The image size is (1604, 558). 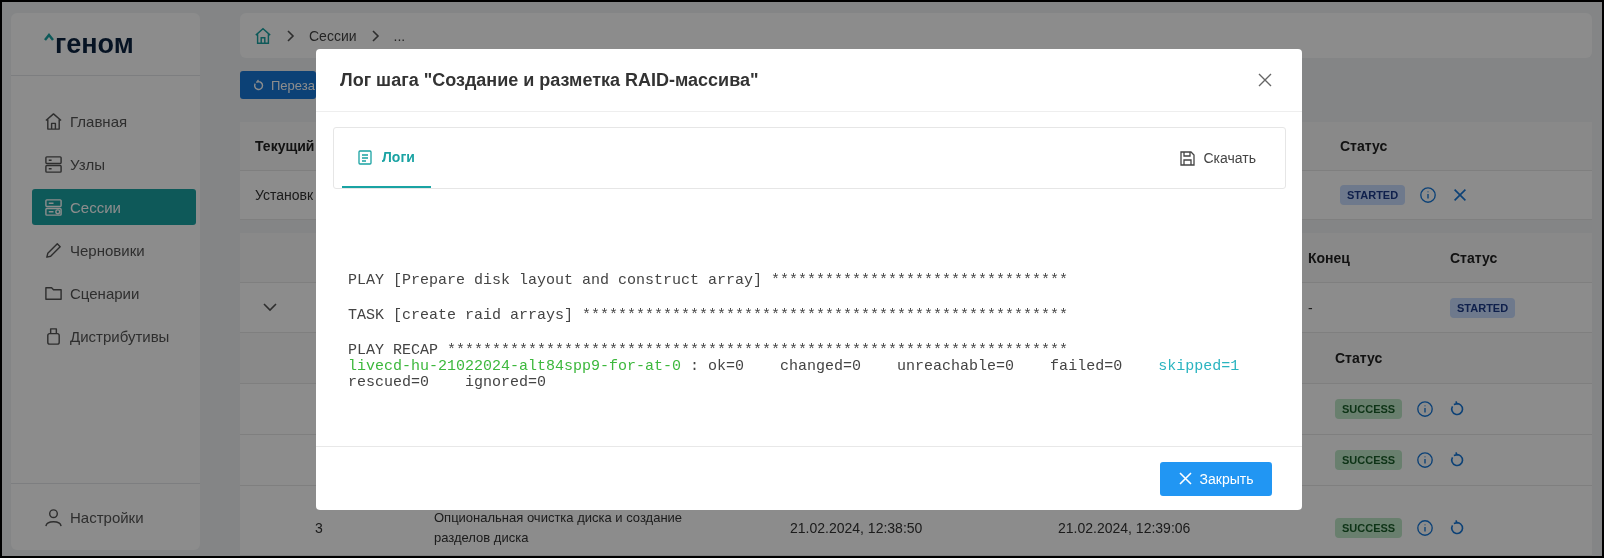 What do you see at coordinates (1311, 307) in the screenshot?
I see `table-cell-text: -` at bounding box center [1311, 307].